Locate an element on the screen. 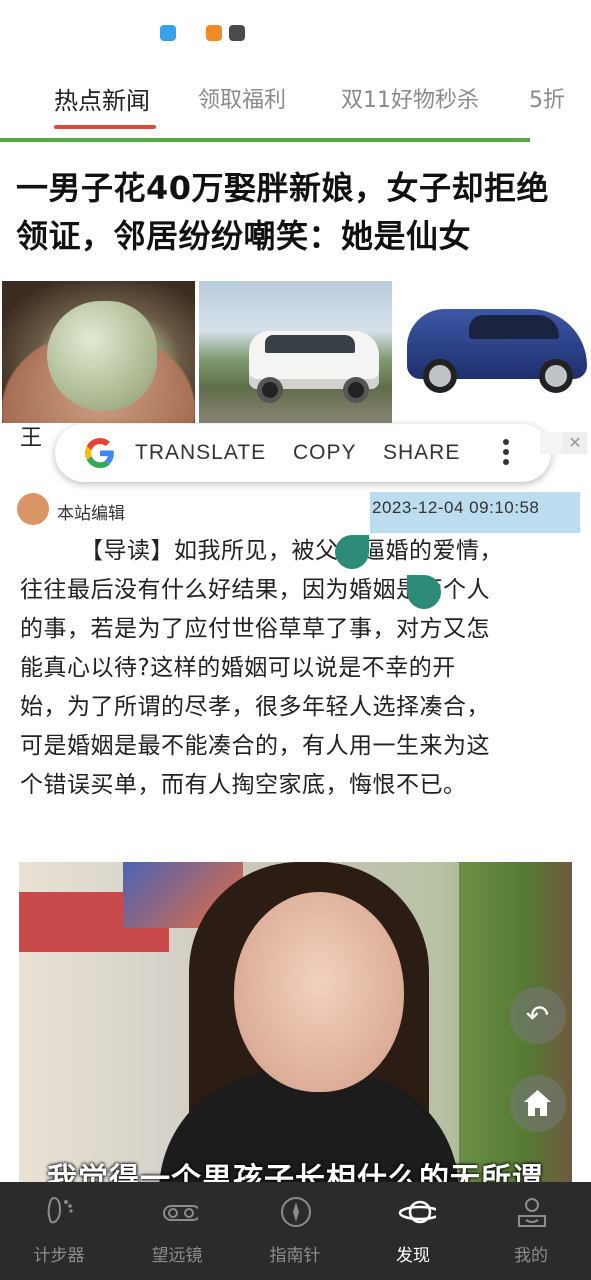 This screenshot has height=1280, width=591. more-options-icon is located at coordinates (506, 453).